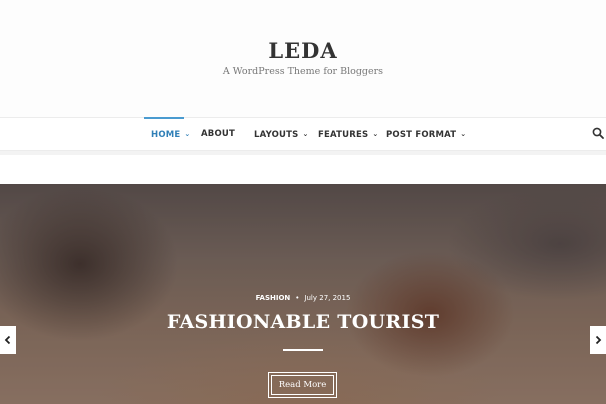 Image resolution: width=606 pixels, height=404 pixels. Describe the element at coordinates (303, 153) in the screenshot. I see `nav-divider` at that location.